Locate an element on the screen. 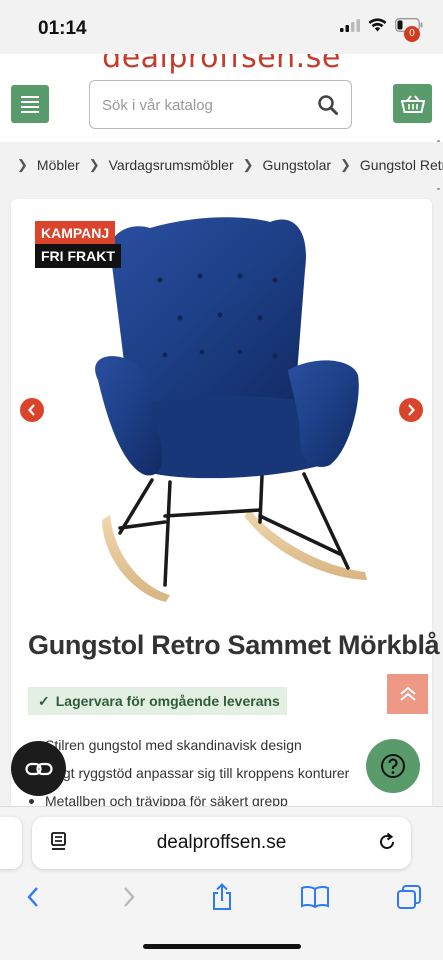 This screenshot has height=960, width=443. tabs-icon is located at coordinates (409, 897).